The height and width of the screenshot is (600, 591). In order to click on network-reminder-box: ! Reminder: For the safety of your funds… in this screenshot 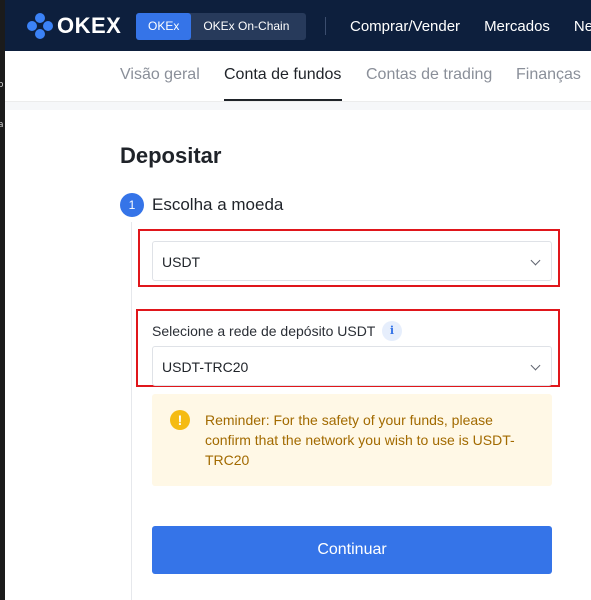, I will do `click(352, 440)`.